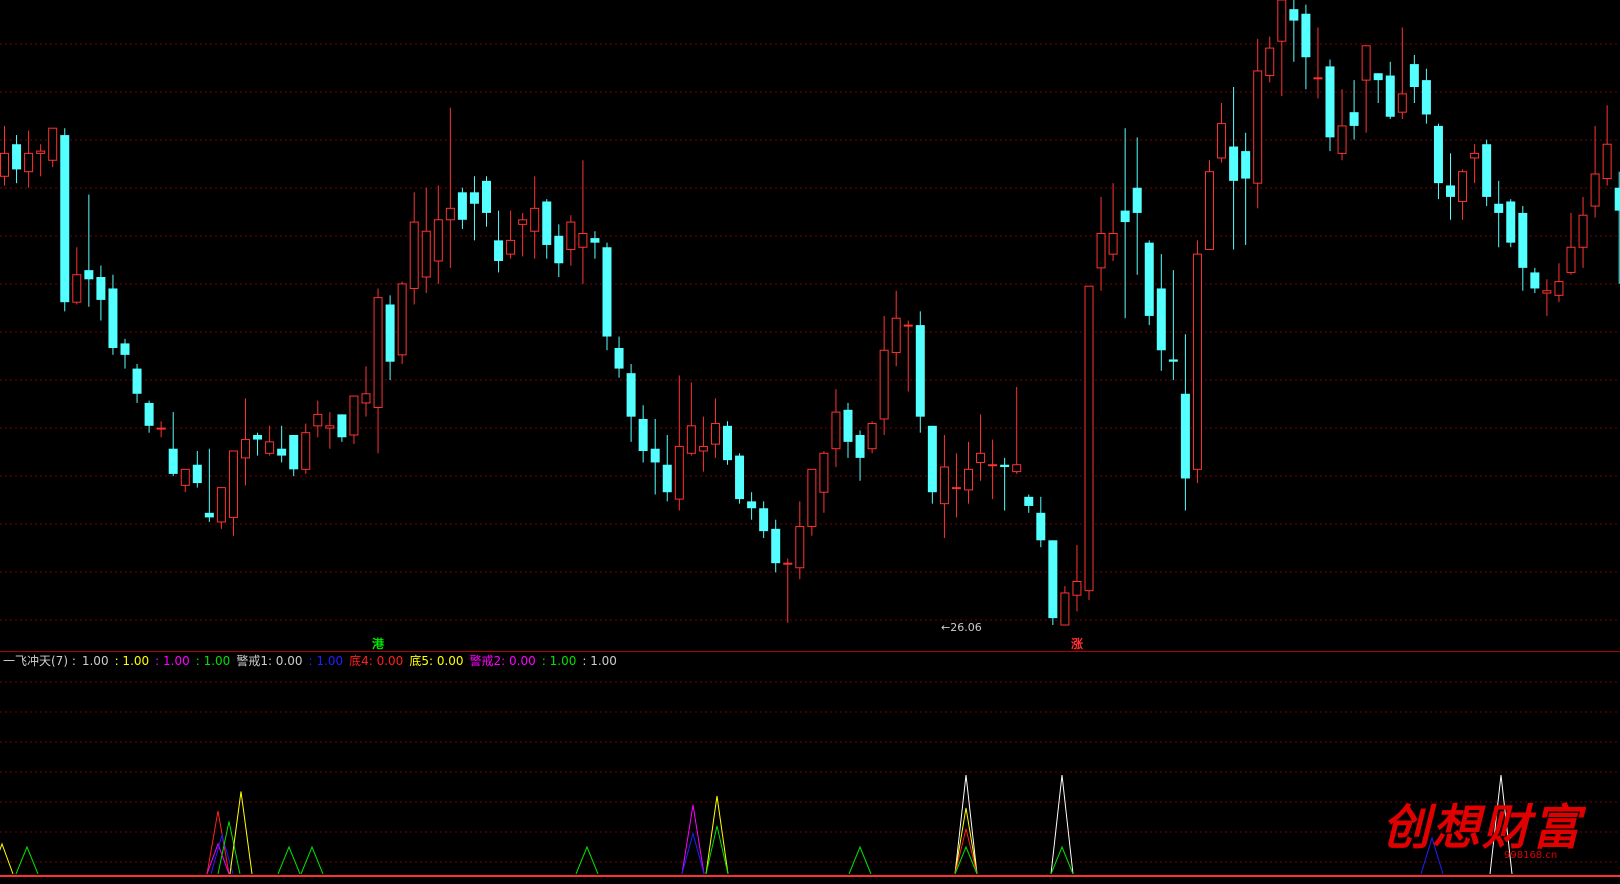  I want to click on event-marker: 港, so click(378, 644).